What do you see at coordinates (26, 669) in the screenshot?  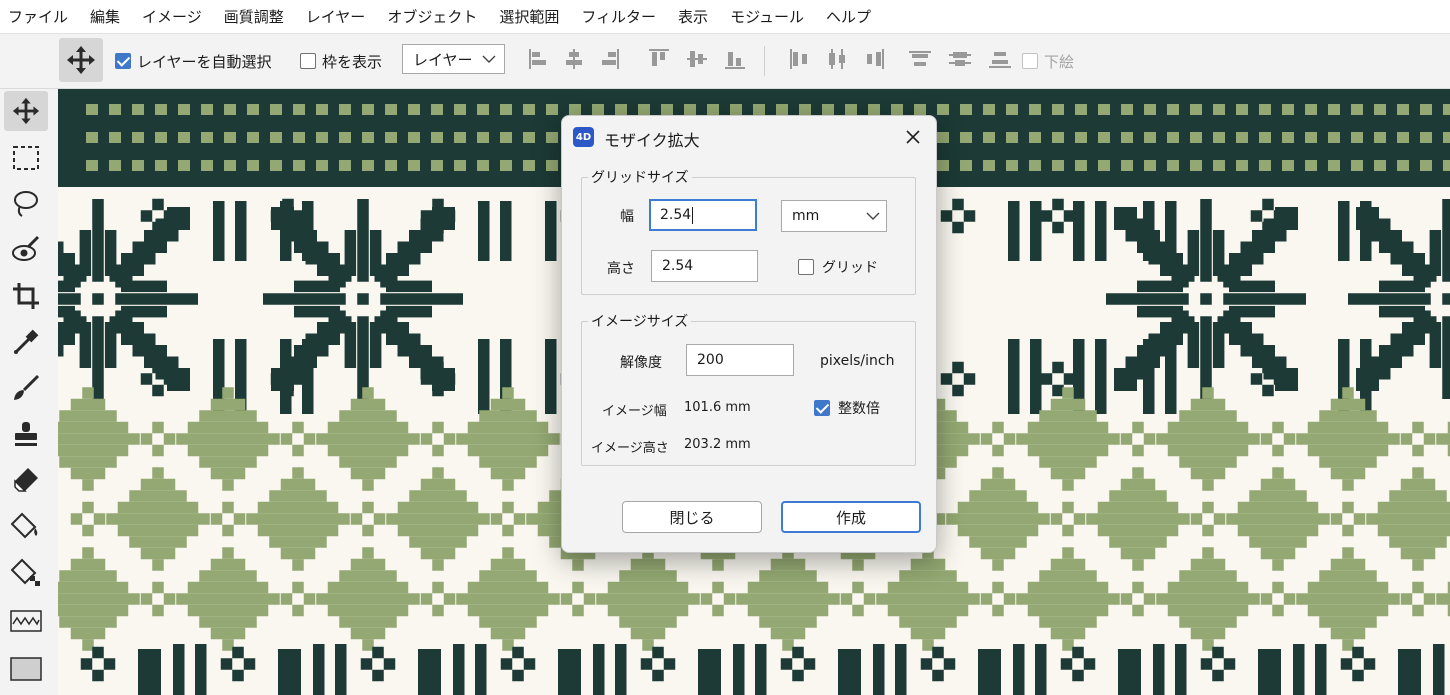 I see `rectangle-tool` at bounding box center [26, 669].